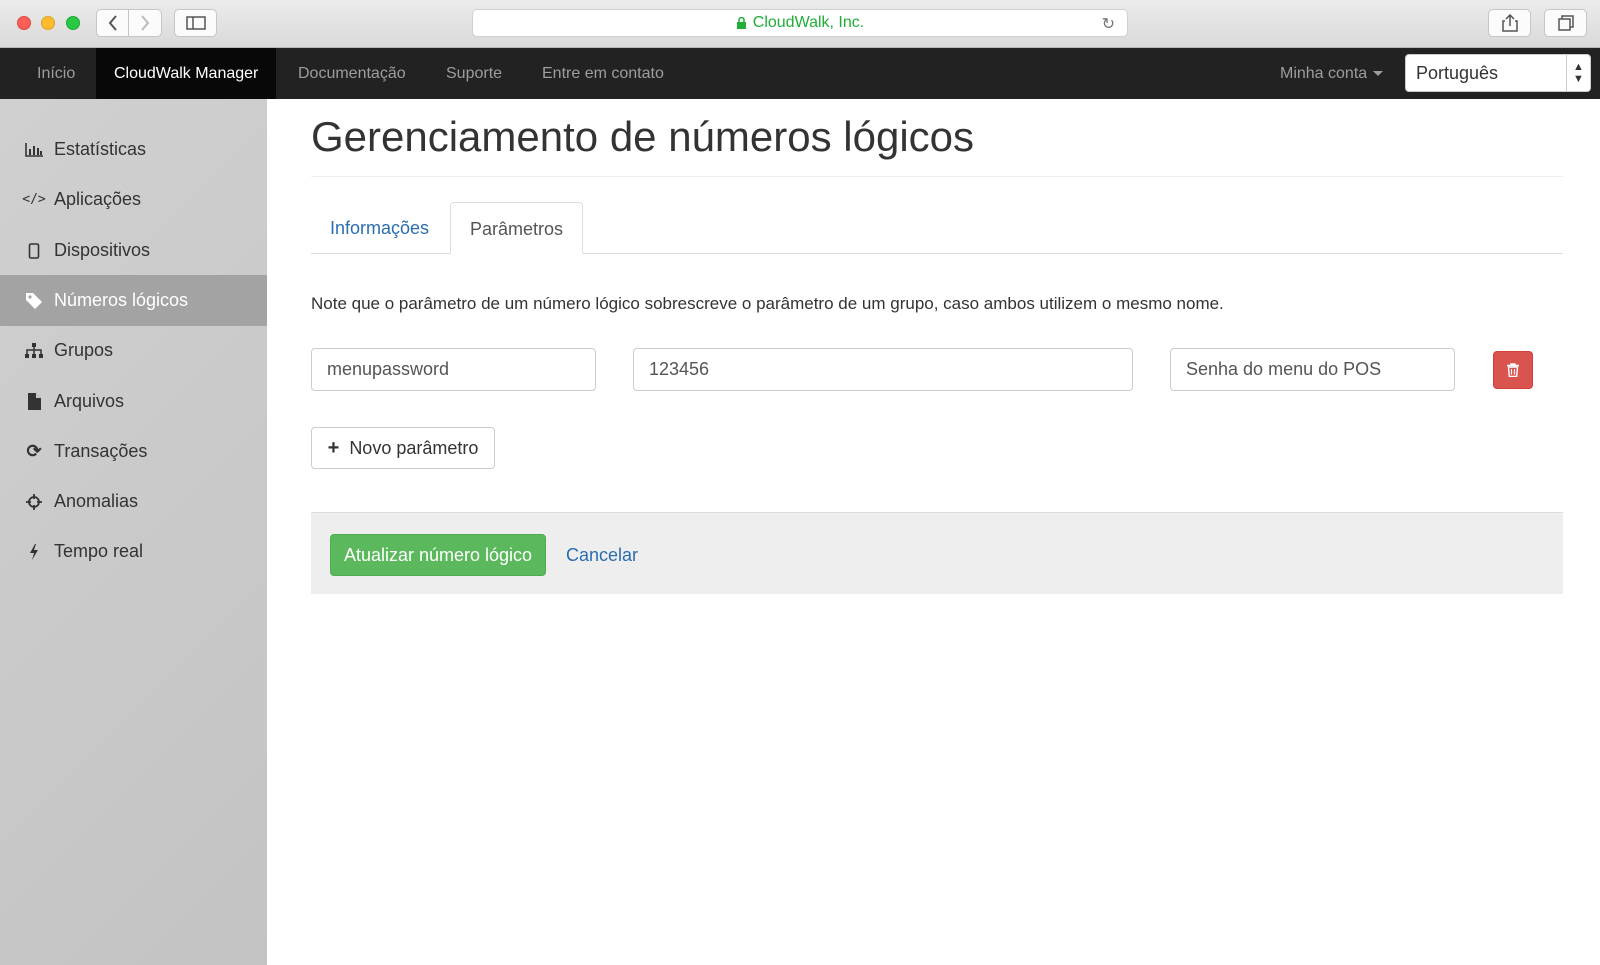  What do you see at coordinates (89, 401) in the screenshot?
I see `sidebar-item-label: Arquivos` at bounding box center [89, 401].